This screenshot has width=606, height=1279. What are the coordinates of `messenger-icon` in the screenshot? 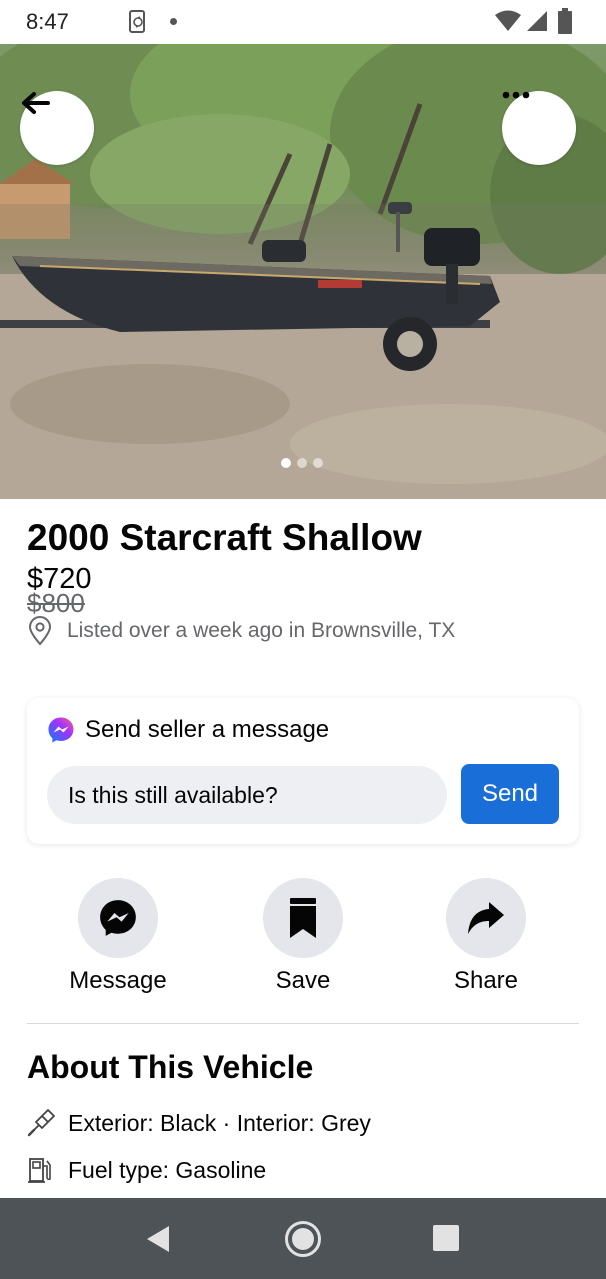 It's located at (61, 730).